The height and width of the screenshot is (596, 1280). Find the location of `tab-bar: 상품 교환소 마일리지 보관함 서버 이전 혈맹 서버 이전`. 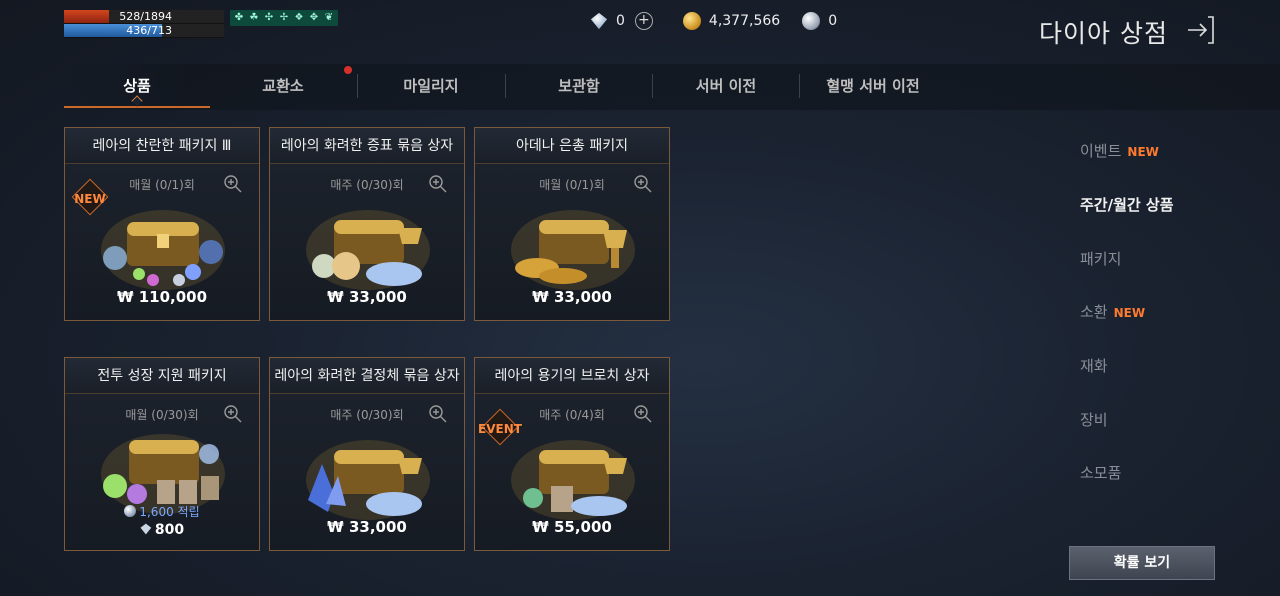

tab-bar: 상품 교환소 마일리지 보관함 서버 이전 혈맹 서버 이전 is located at coordinates (672, 87).